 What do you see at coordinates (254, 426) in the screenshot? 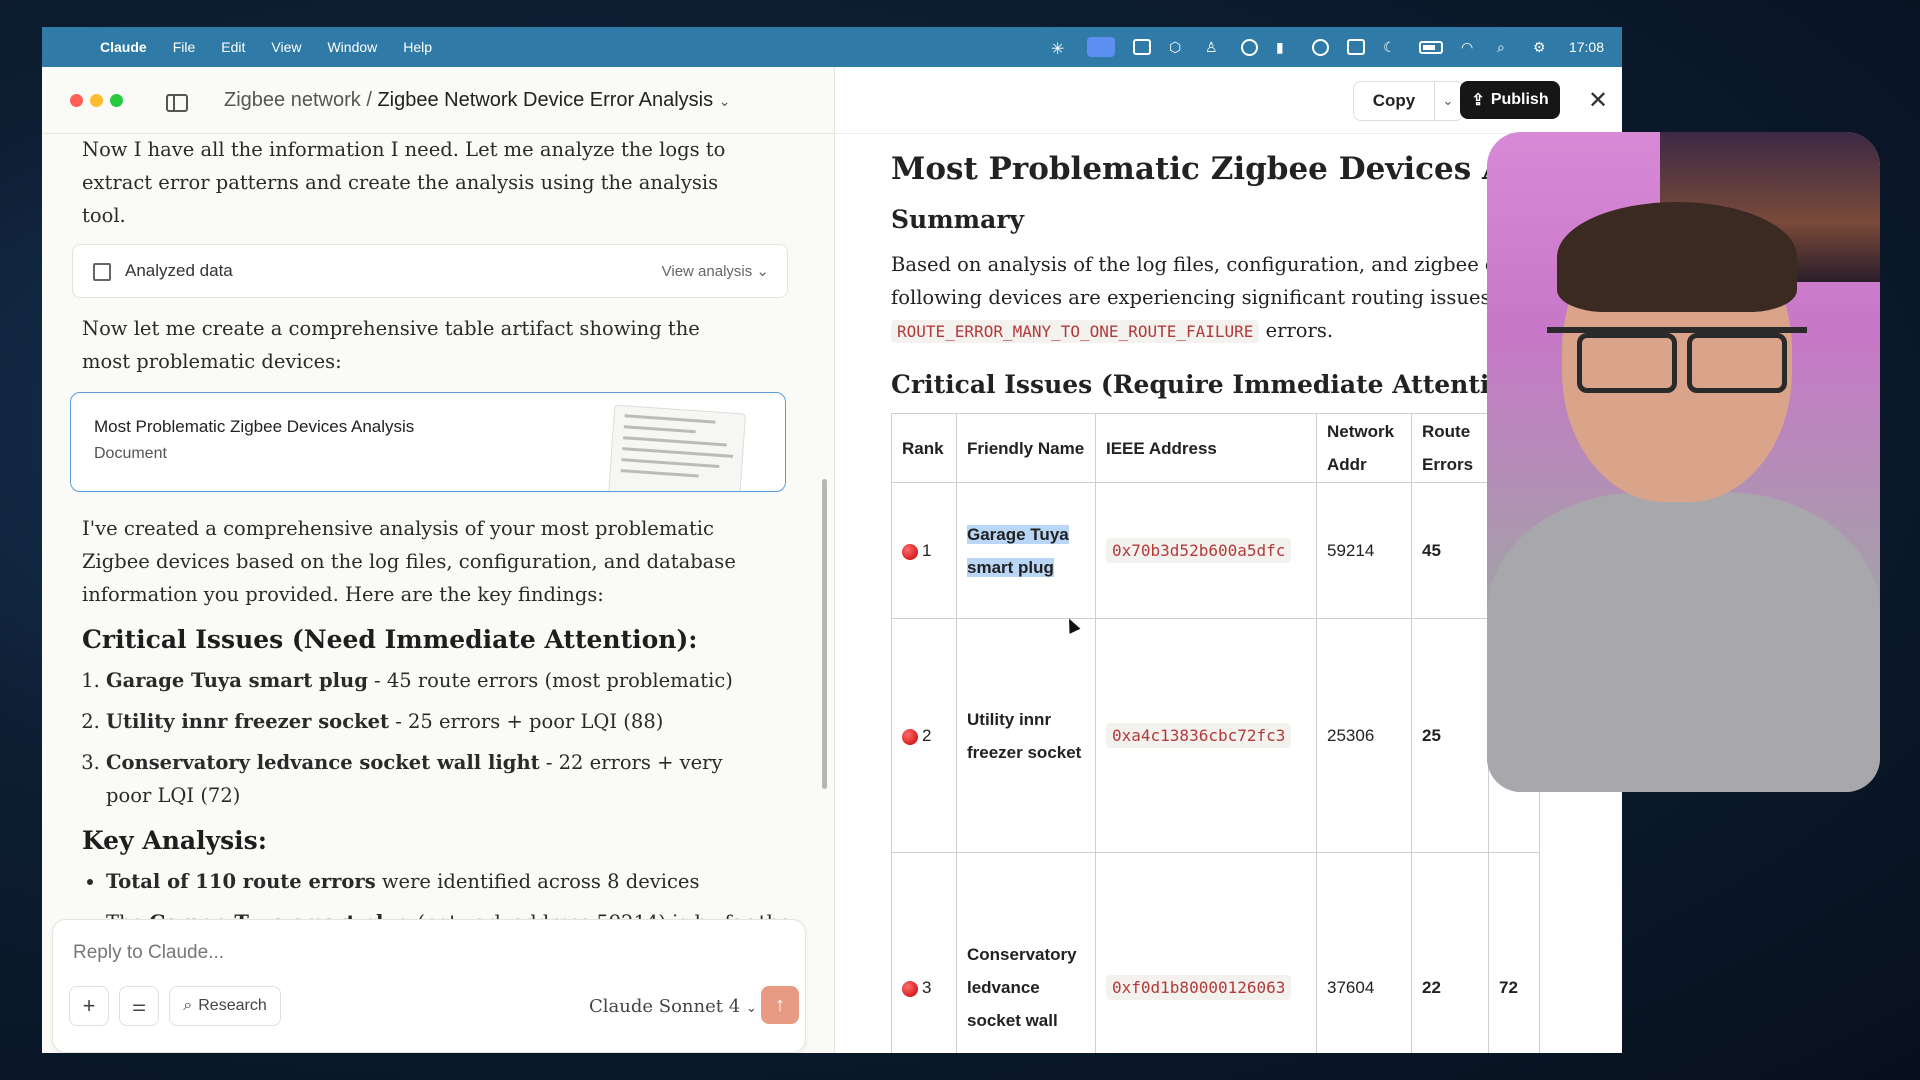
I see `artifact-card-title: Most Problematic Zigbee Devices Analysis` at bounding box center [254, 426].